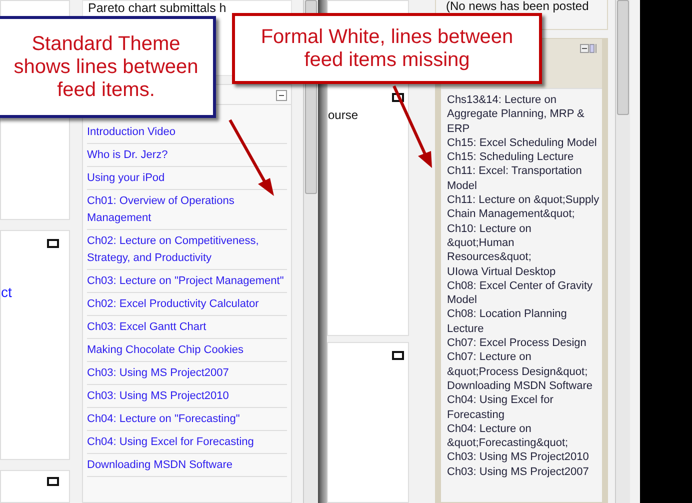 The image size is (692, 503). What do you see at coordinates (523, 271) in the screenshot?
I see `feed-link: UIowa Virtual Desktop` at bounding box center [523, 271].